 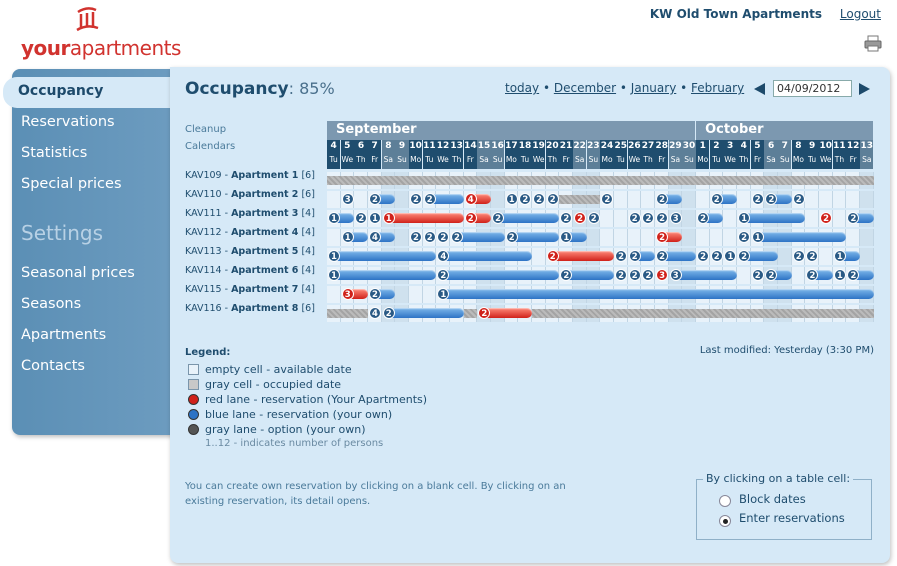 I want to click on sidebar-item-reservations: Reservations, so click(x=68, y=122).